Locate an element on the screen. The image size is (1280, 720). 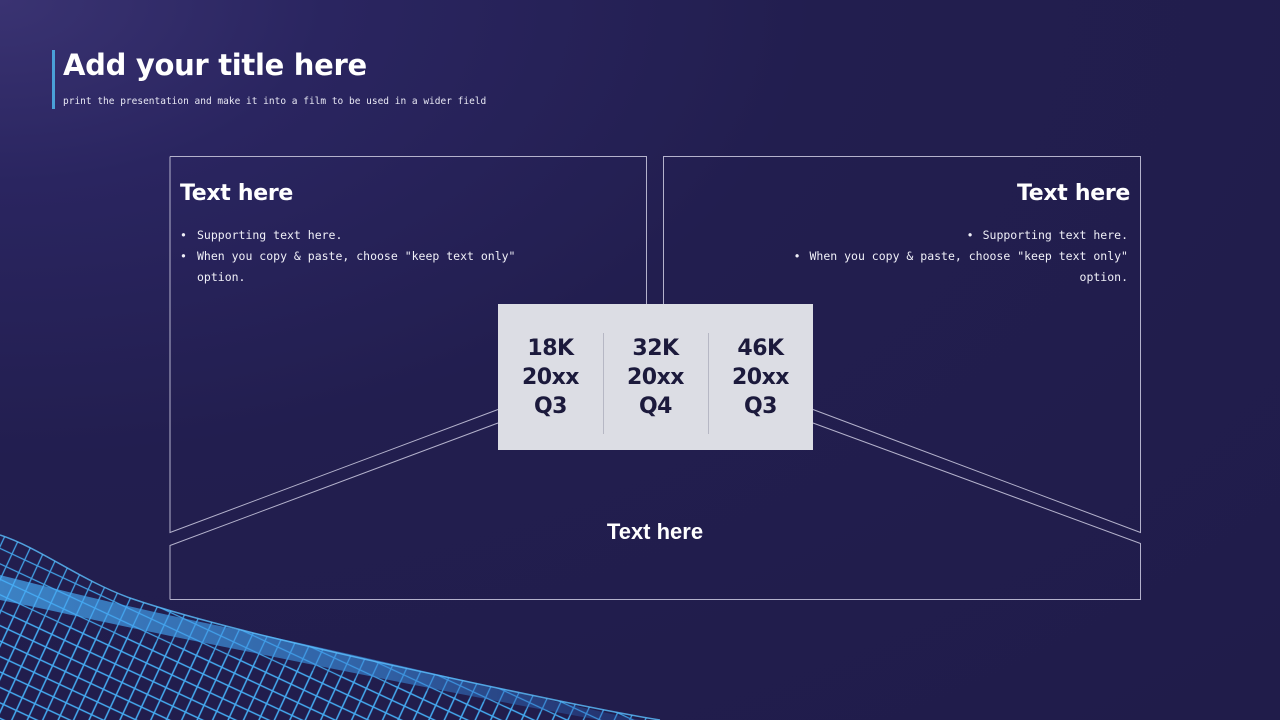
stat-item: 32K 20xx Q4 is located at coordinates (655, 377).